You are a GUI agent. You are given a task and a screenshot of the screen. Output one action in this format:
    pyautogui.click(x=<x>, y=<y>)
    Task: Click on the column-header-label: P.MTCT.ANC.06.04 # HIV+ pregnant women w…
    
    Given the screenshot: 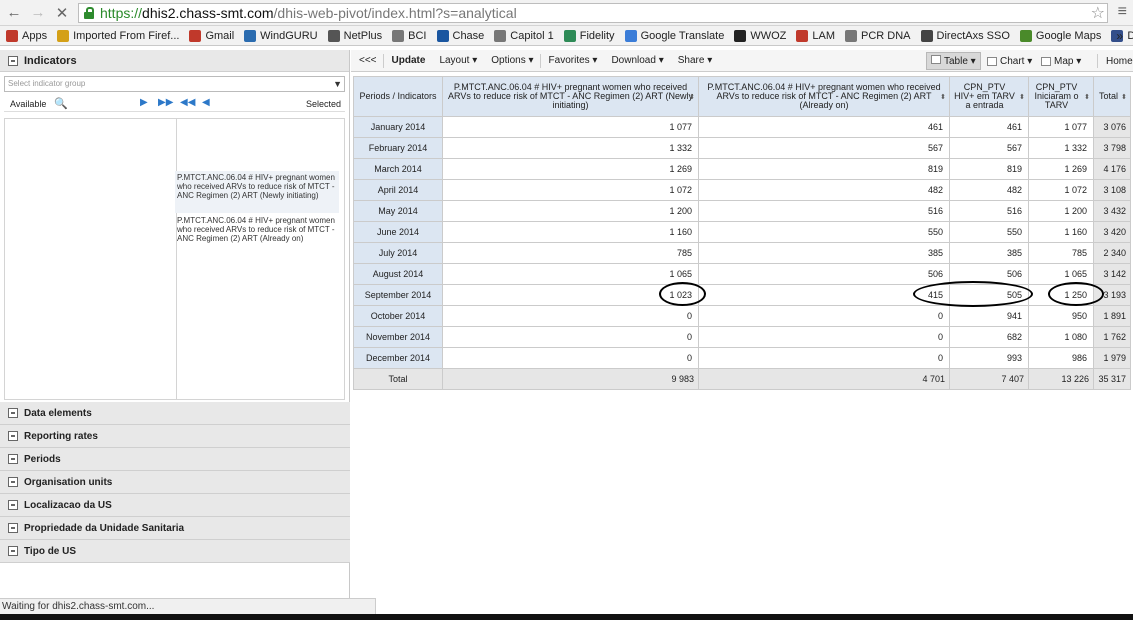 What is the action you would take?
    pyautogui.click(x=824, y=96)
    